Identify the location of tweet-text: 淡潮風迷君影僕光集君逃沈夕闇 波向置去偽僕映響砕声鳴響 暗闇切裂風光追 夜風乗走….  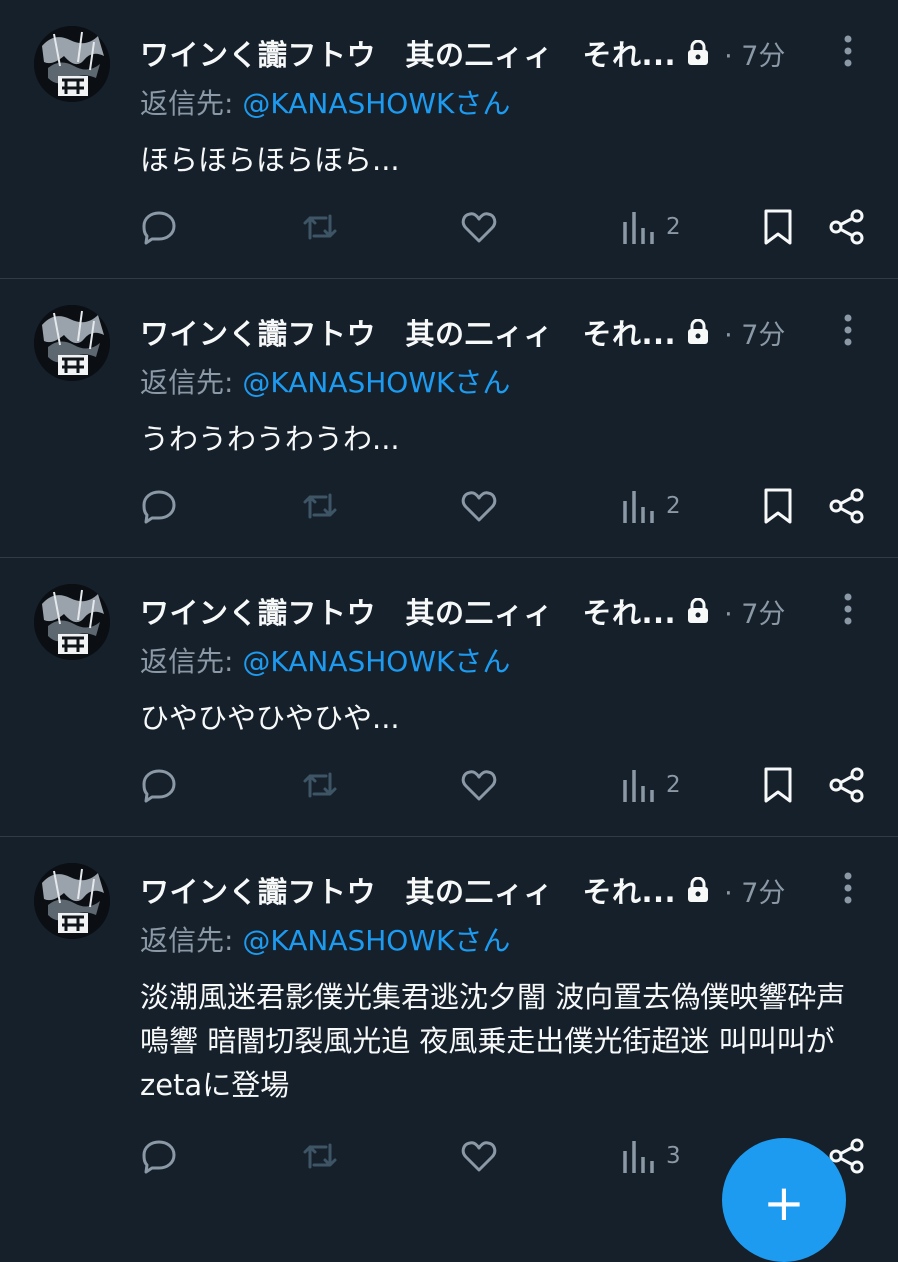
(493, 1041).